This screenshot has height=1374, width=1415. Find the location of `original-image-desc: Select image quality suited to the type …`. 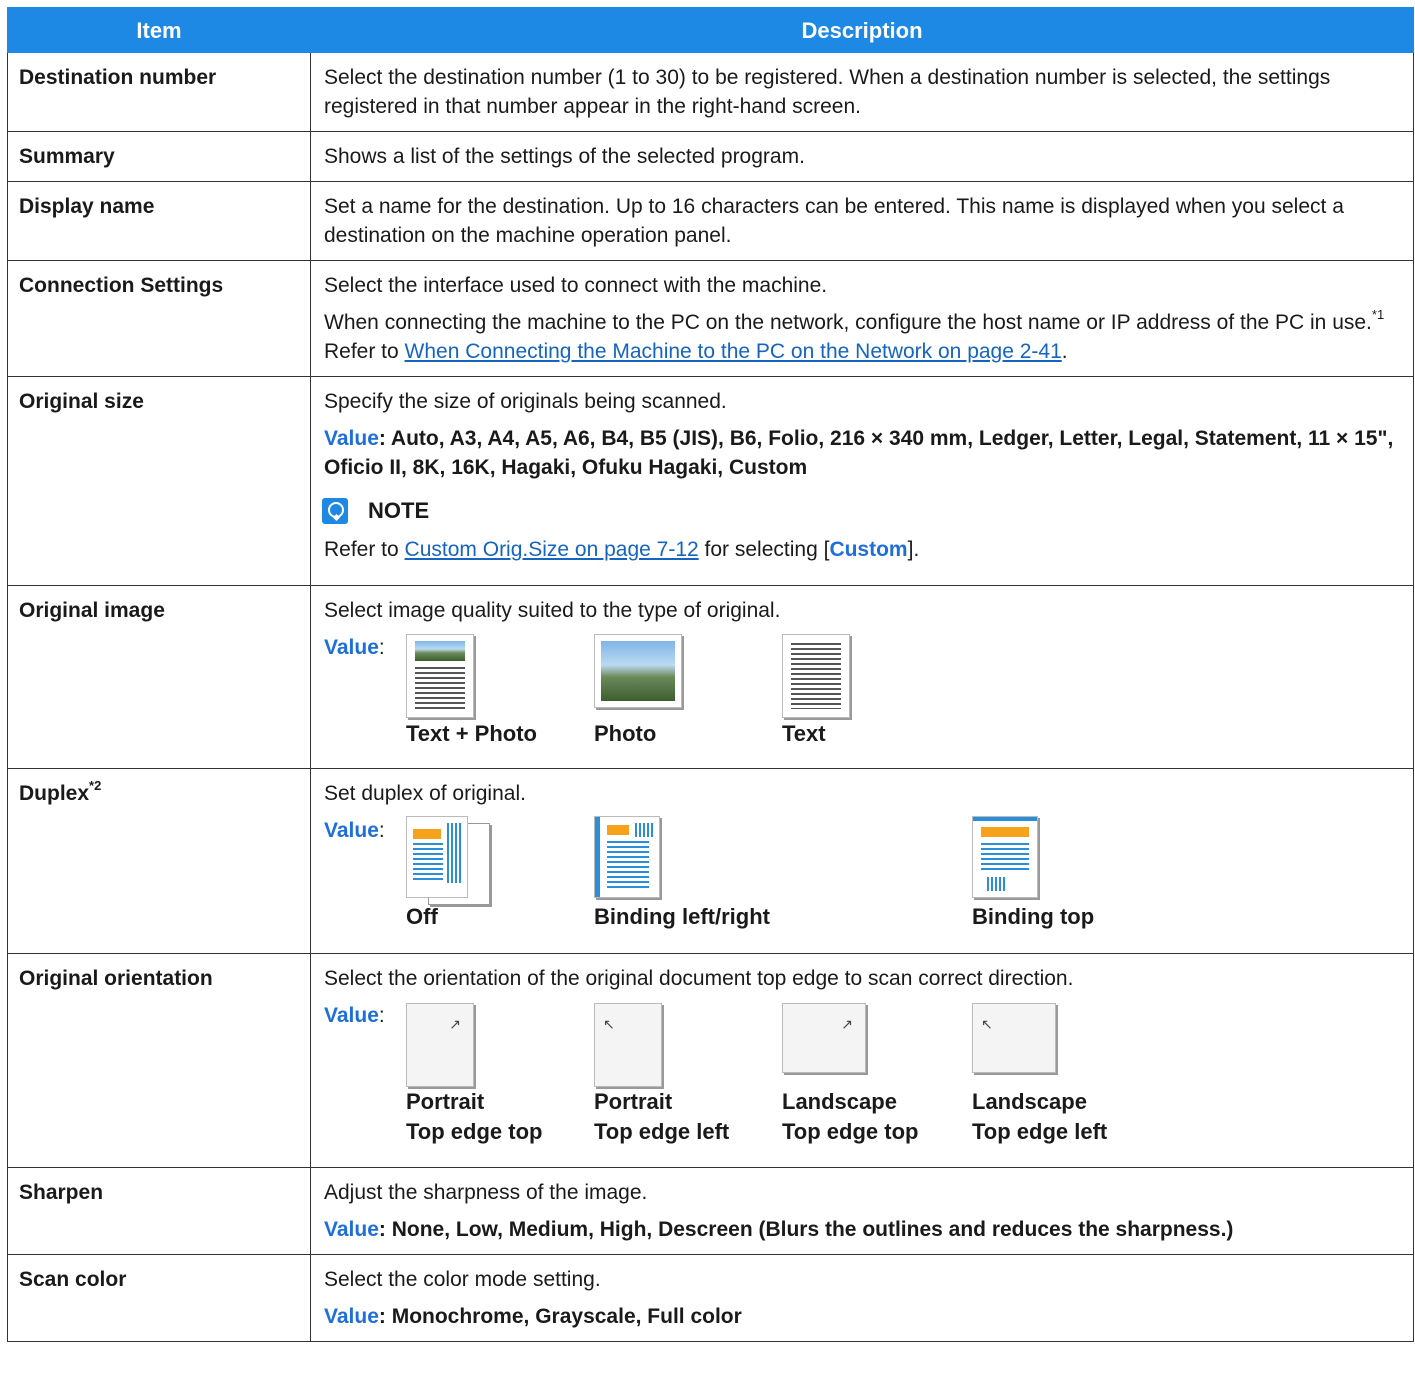

original-image-desc: Select image quality suited to the type … is located at coordinates (552, 610).